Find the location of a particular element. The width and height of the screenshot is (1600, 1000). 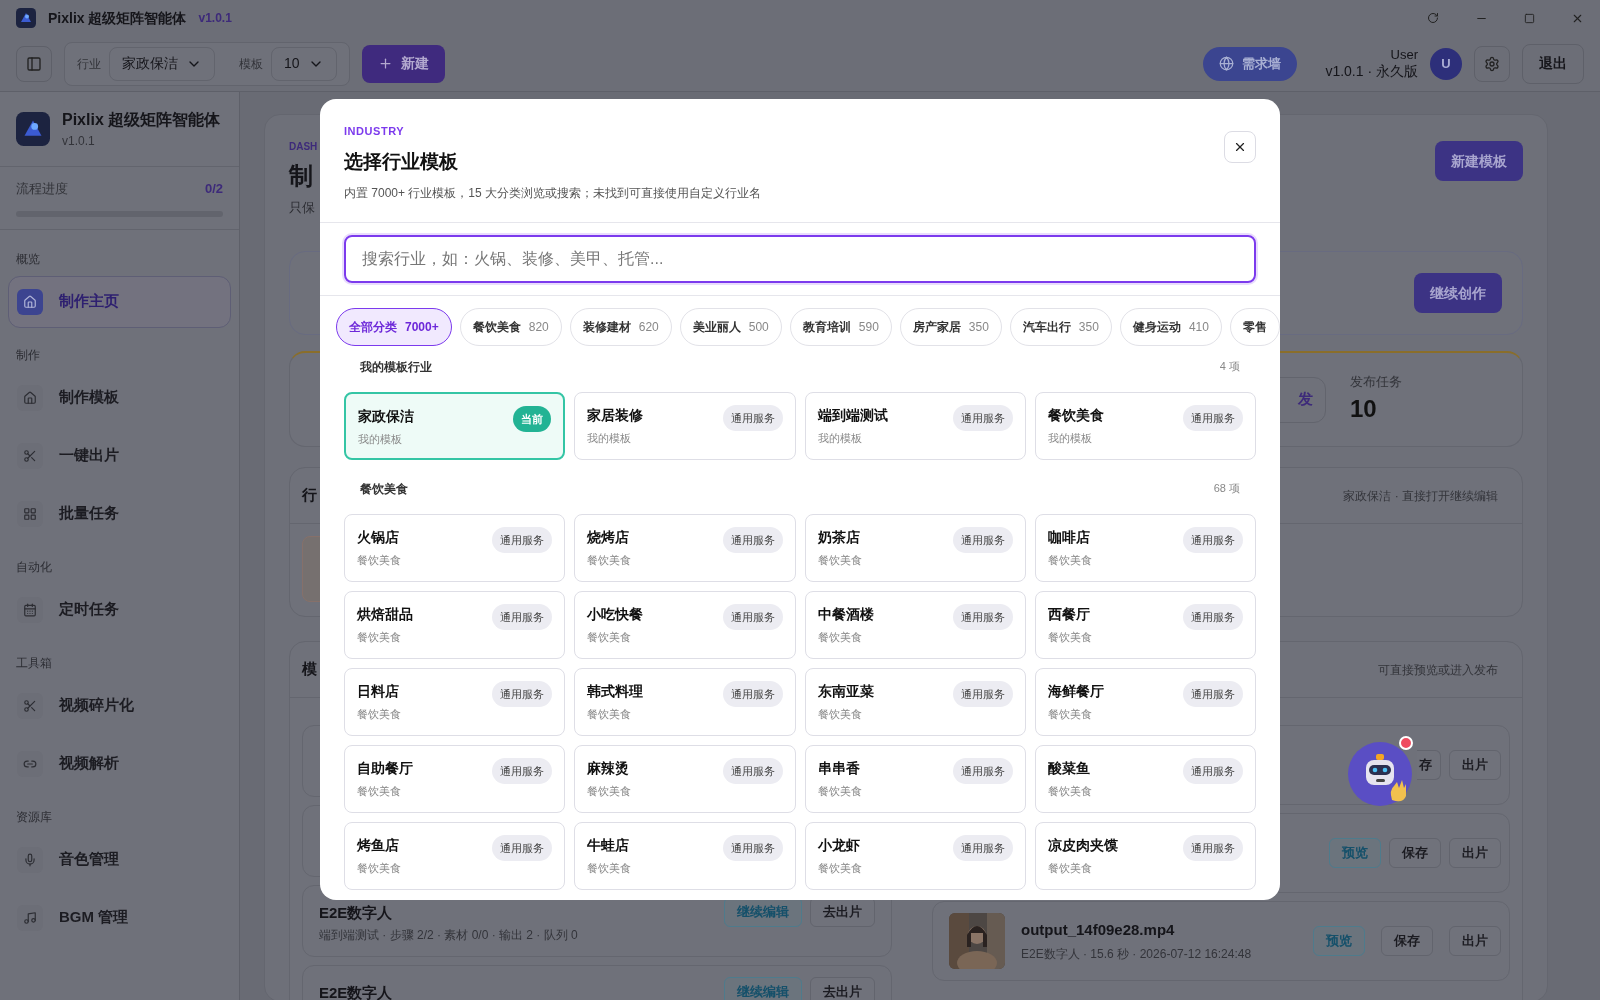

industry-card: 端到端测试 我的模板 通用服务 is located at coordinates (915, 426).